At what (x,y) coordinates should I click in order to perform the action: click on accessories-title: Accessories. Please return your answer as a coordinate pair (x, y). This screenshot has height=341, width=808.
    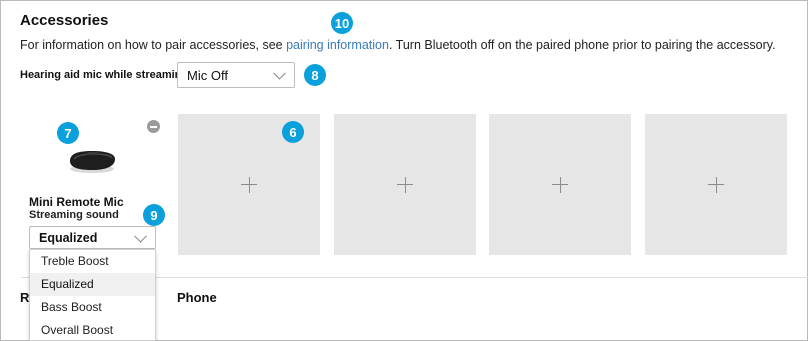
    Looking at the image, I should click on (64, 20).